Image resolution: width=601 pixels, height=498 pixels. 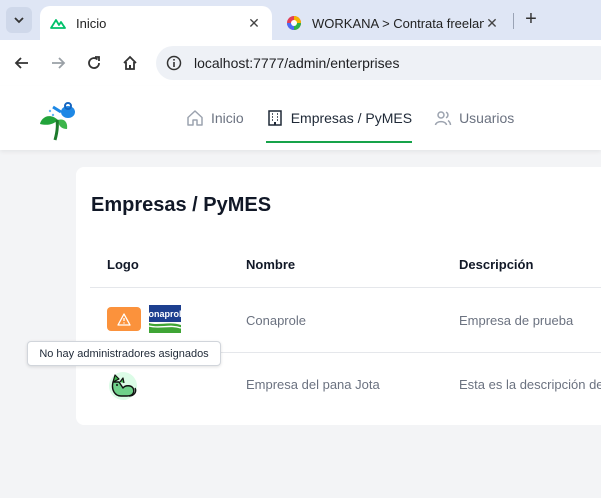 I want to click on enterprise-name: Conaprole, so click(x=276, y=320).